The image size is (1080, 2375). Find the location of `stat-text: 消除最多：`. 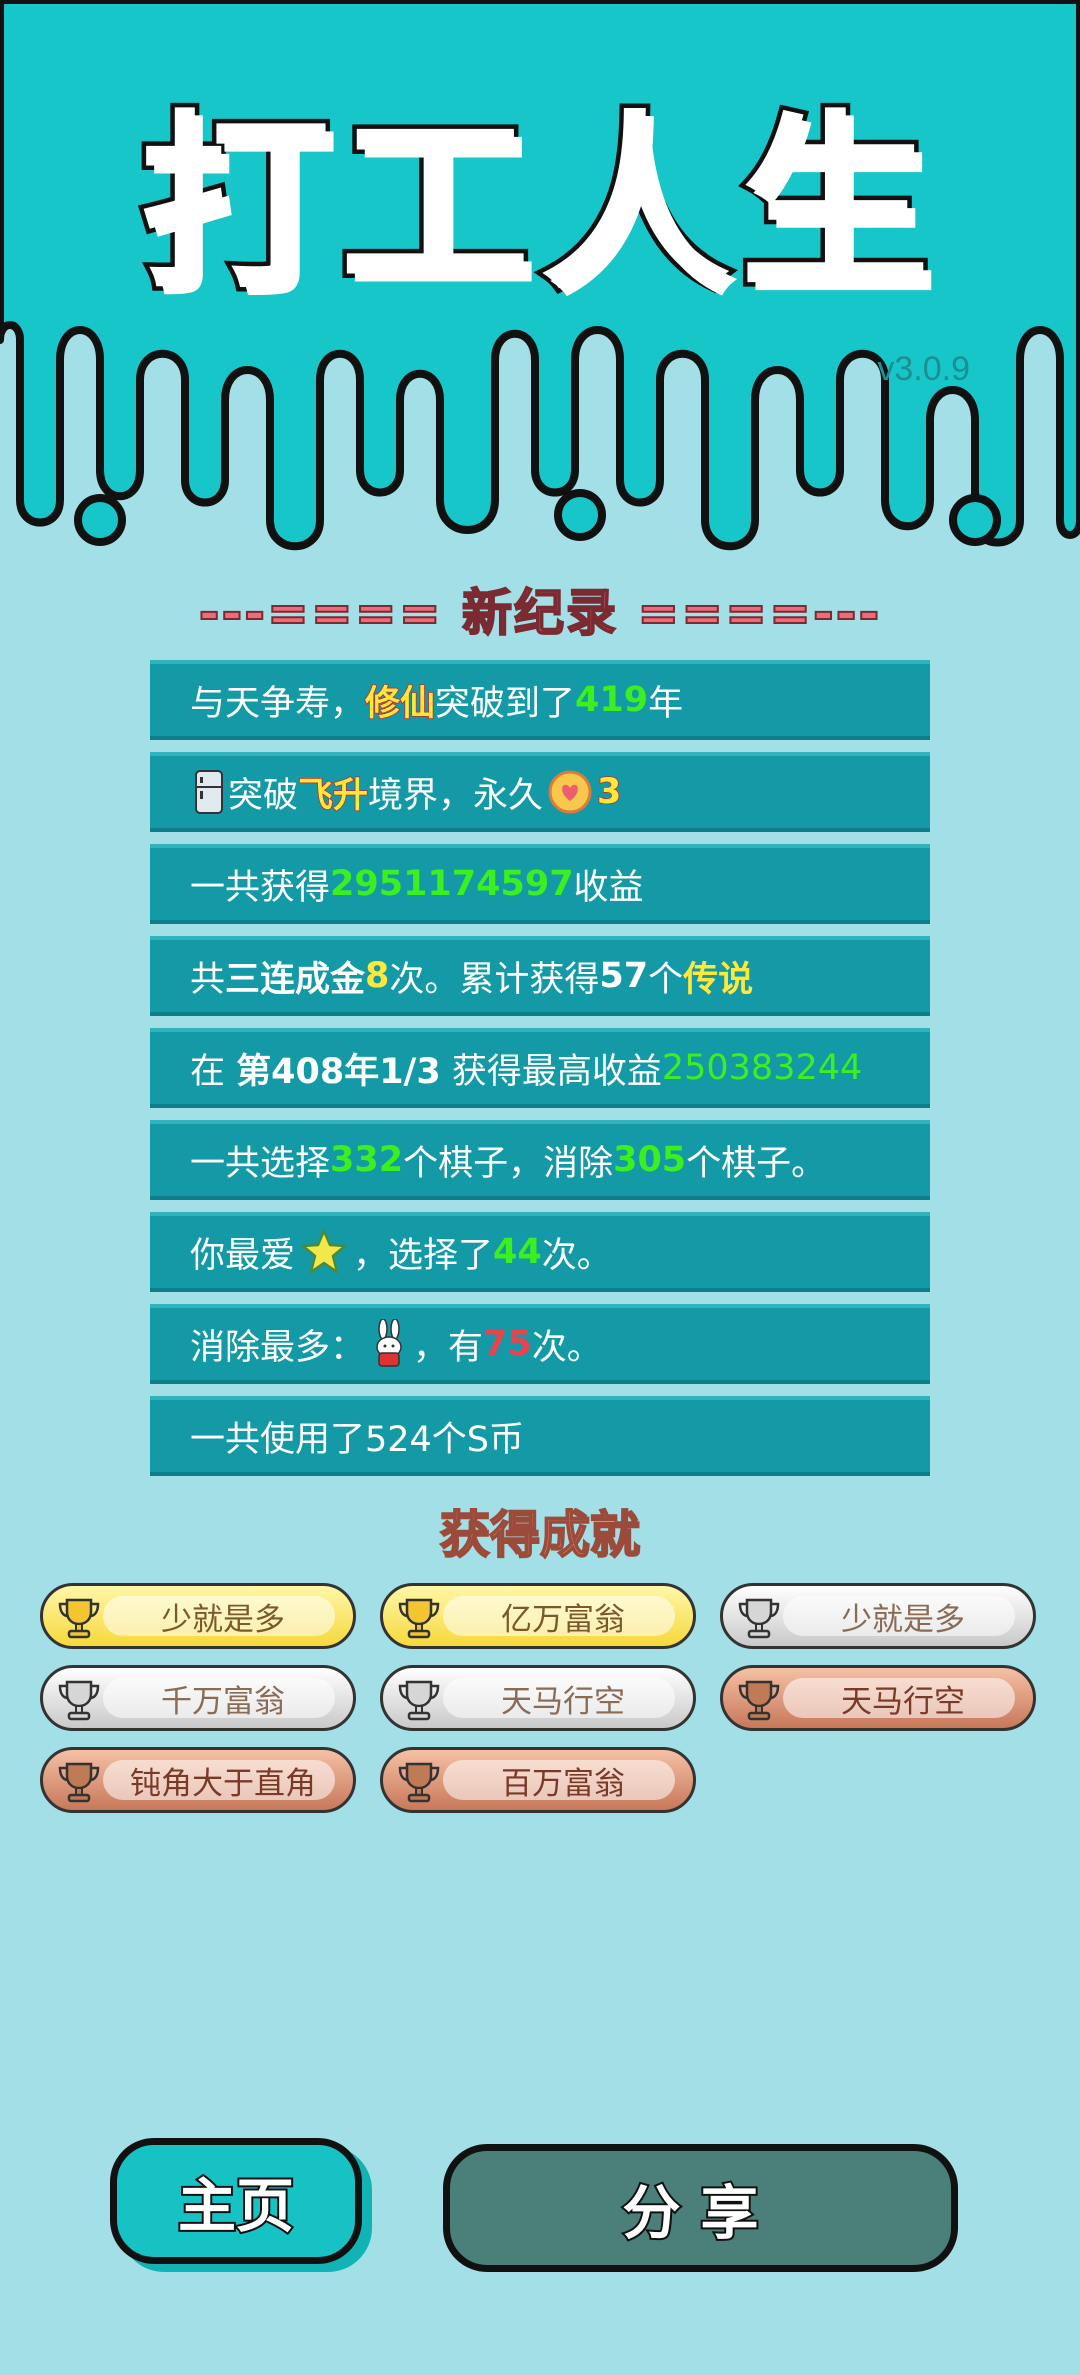

stat-text: 消除最多： is located at coordinates (278, 1347).